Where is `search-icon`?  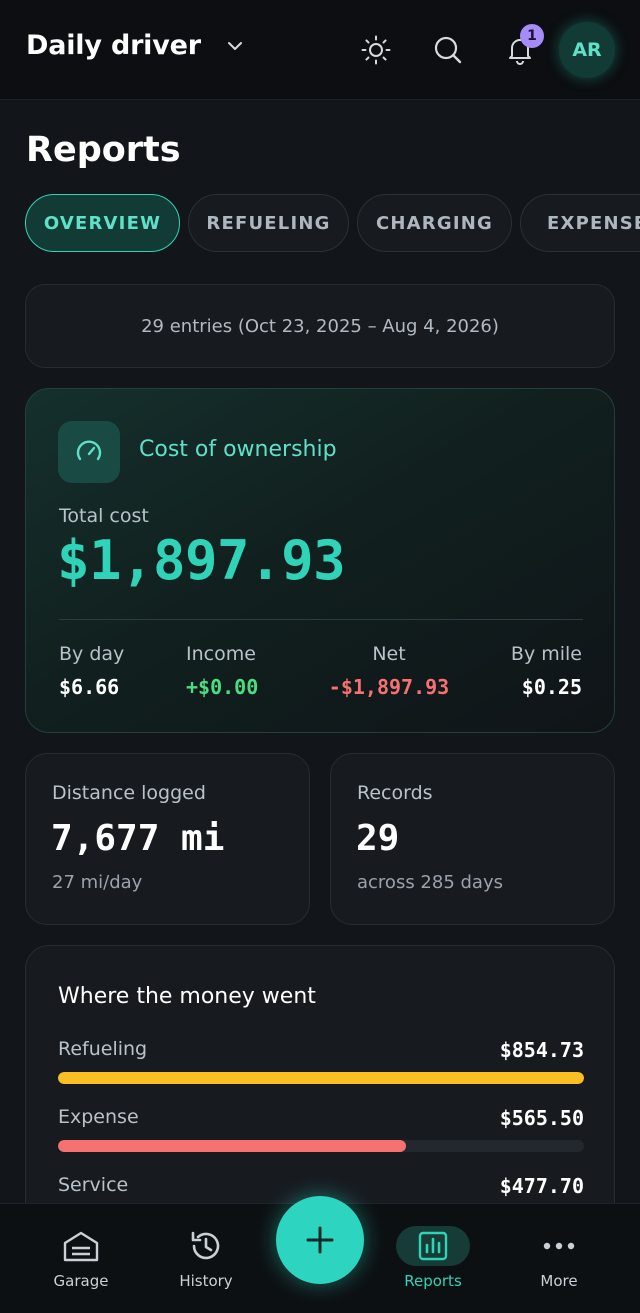 search-icon is located at coordinates (448, 50).